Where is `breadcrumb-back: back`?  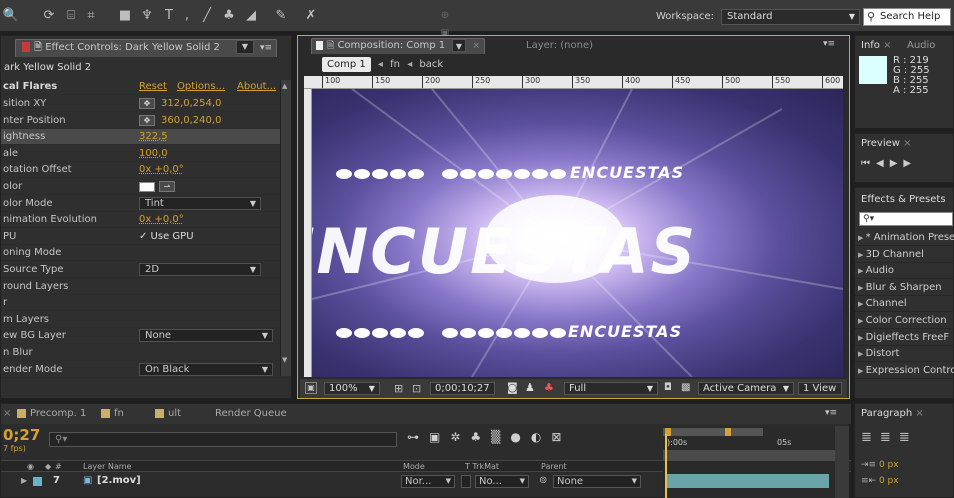 breadcrumb-back: back is located at coordinates (431, 64).